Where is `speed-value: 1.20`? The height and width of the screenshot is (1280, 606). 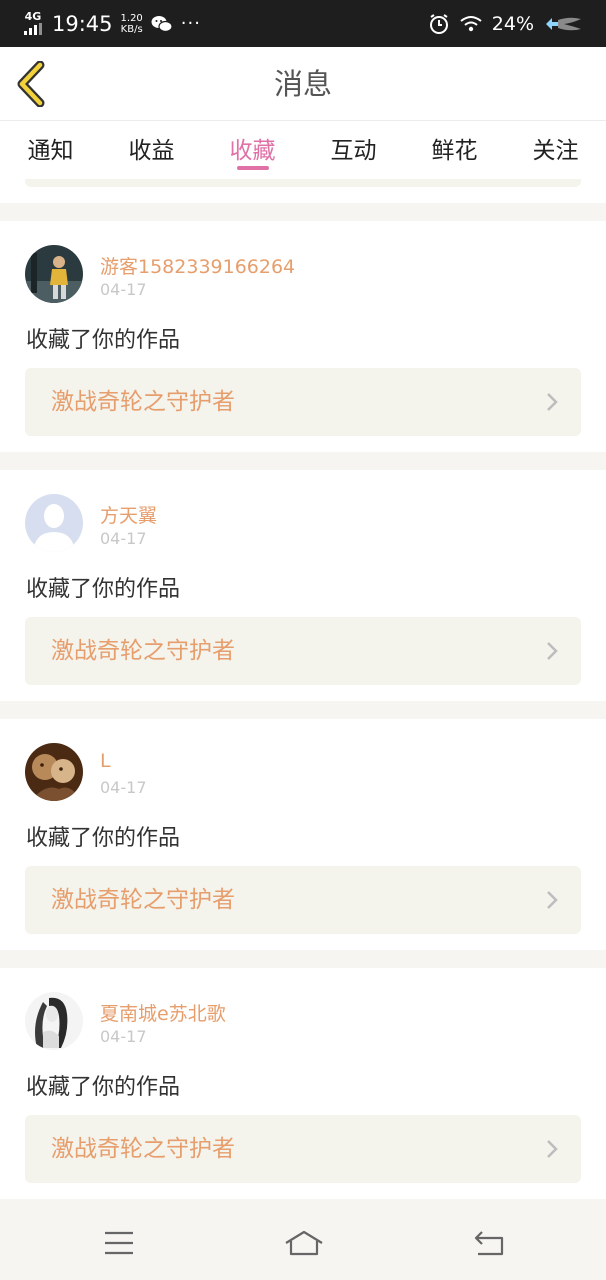
speed-value: 1.20 is located at coordinates (131, 18).